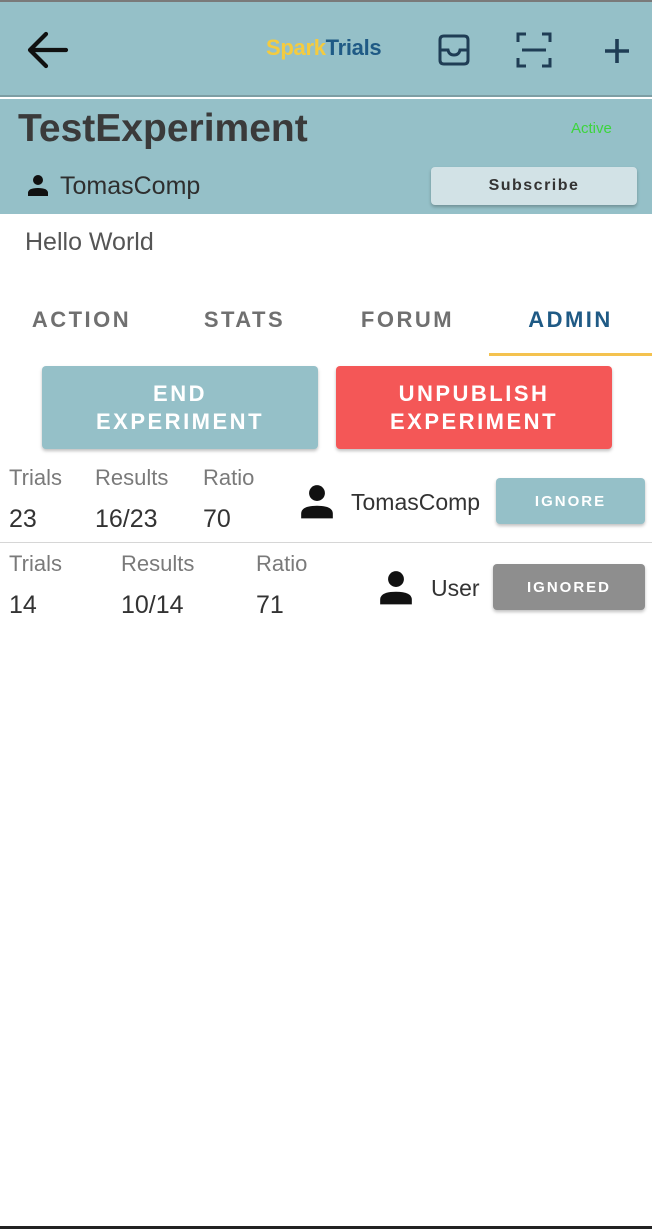  I want to click on inbox-icon, so click(454, 50).